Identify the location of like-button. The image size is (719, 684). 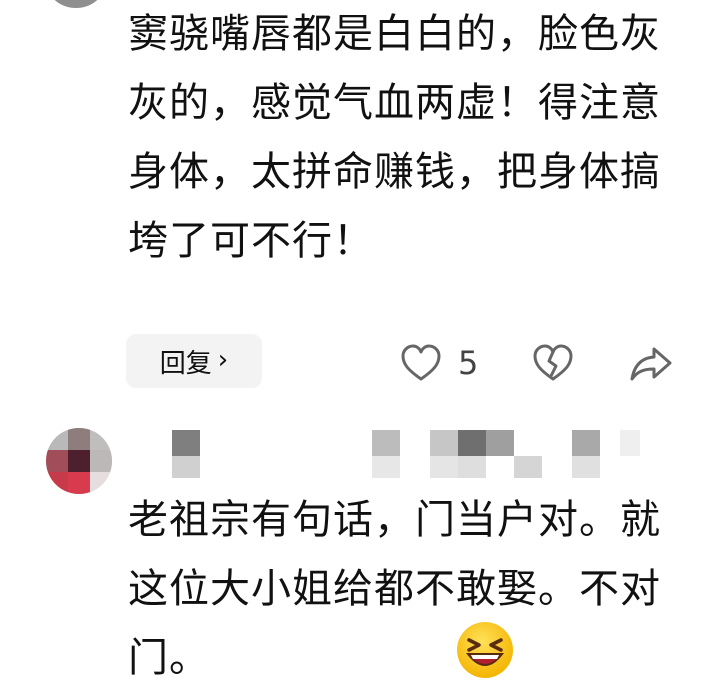
(421, 363).